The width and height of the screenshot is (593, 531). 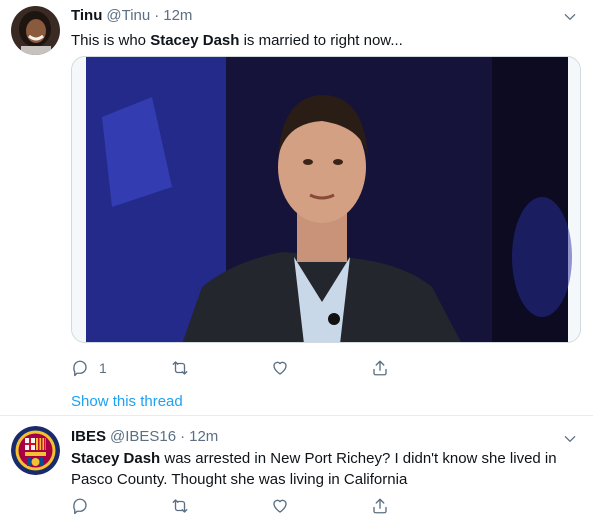 I want to click on tweet-header: Tinu @Tinu · 12m, so click(x=131, y=15).